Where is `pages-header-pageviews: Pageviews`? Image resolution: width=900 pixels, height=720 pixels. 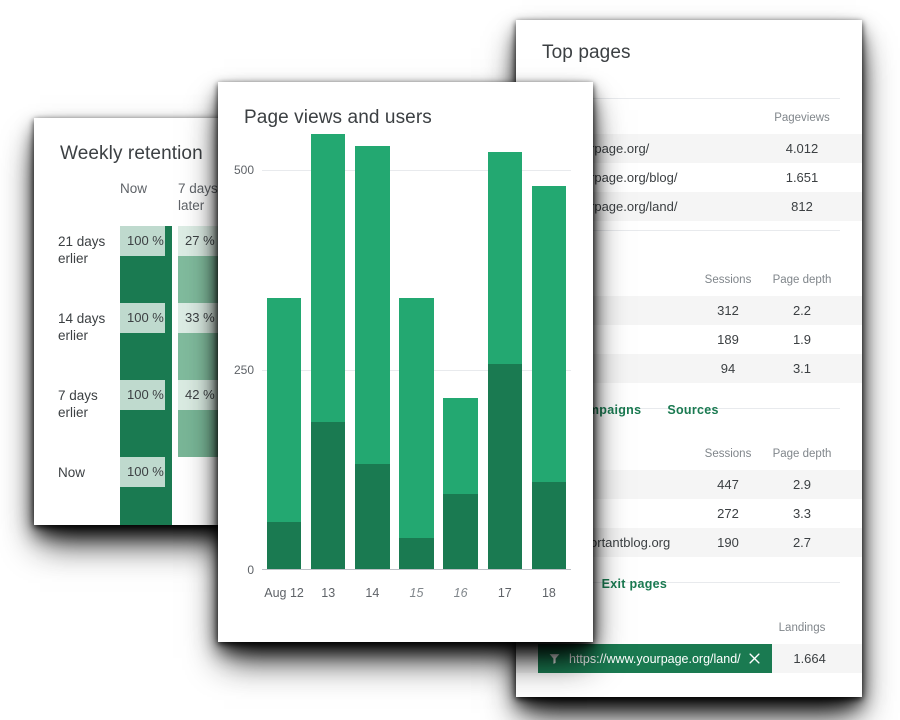 pages-header-pageviews: Pageviews is located at coordinates (802, 118).